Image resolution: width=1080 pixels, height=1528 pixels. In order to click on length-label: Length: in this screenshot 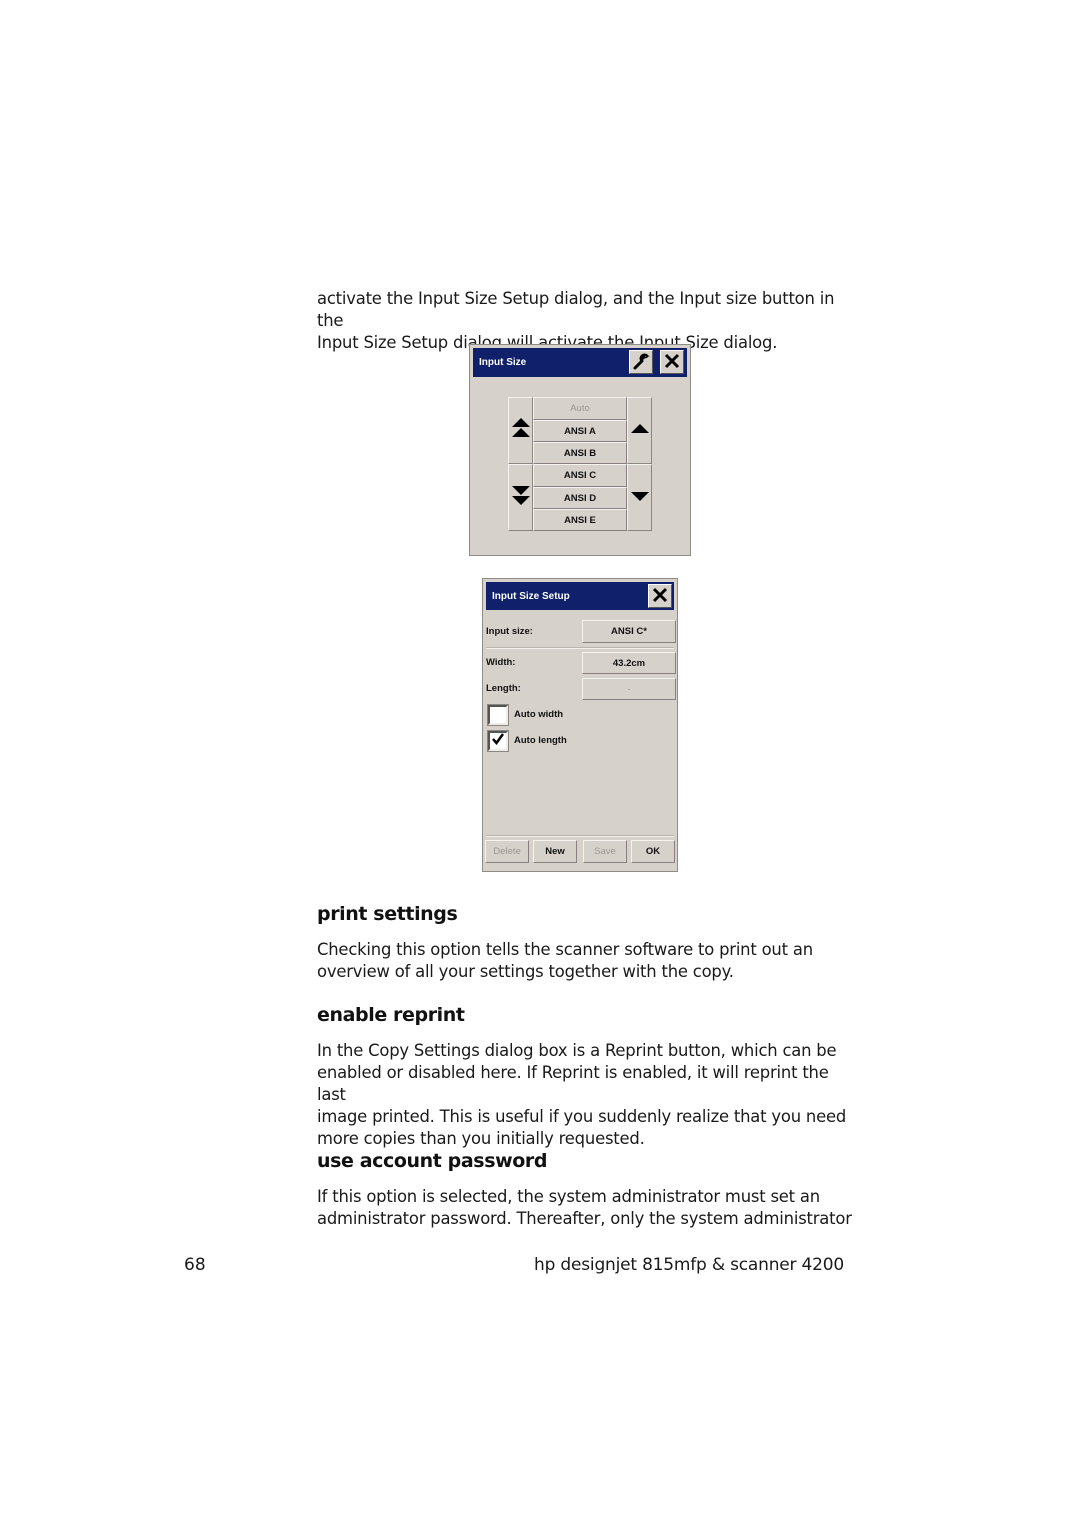, I will do `click(503, 688)`.